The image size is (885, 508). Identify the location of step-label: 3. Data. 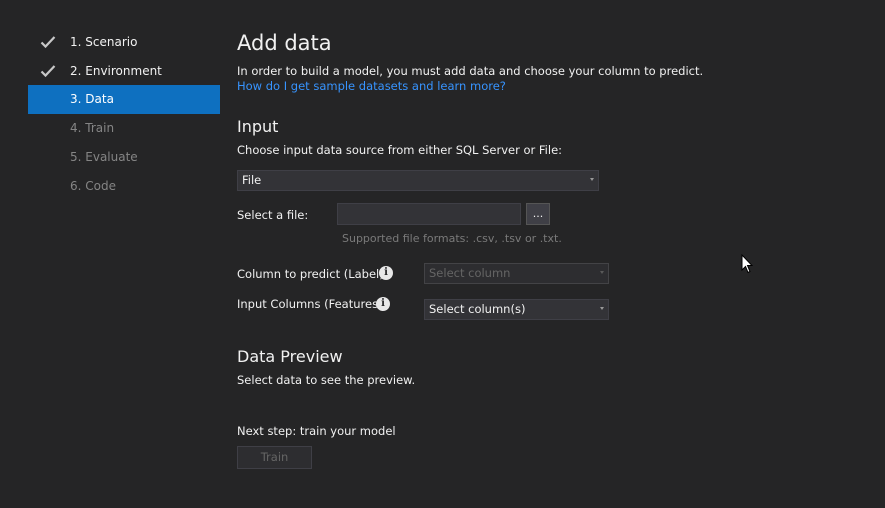
(92, 99).